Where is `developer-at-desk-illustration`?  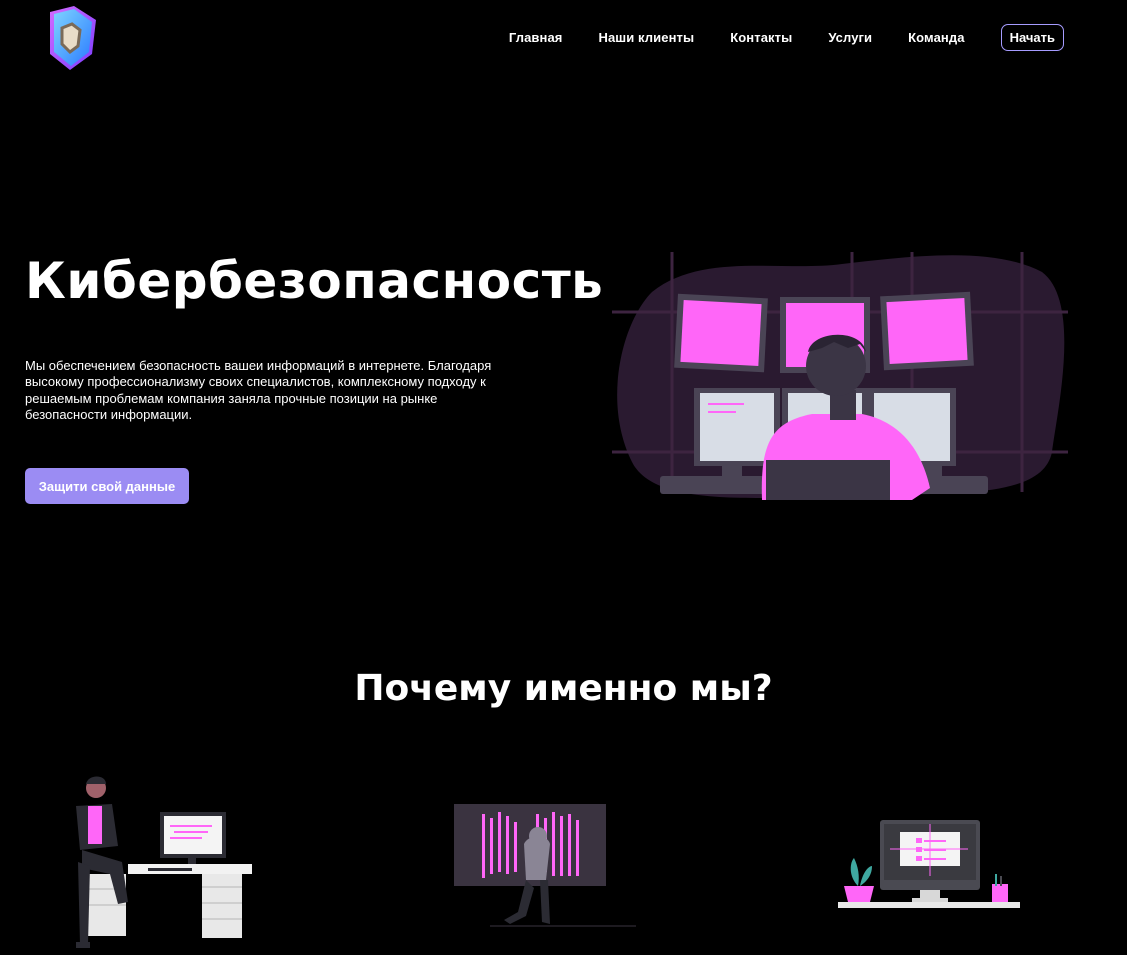
developer-at-desk-illustration is located at coordinates (164, 862).